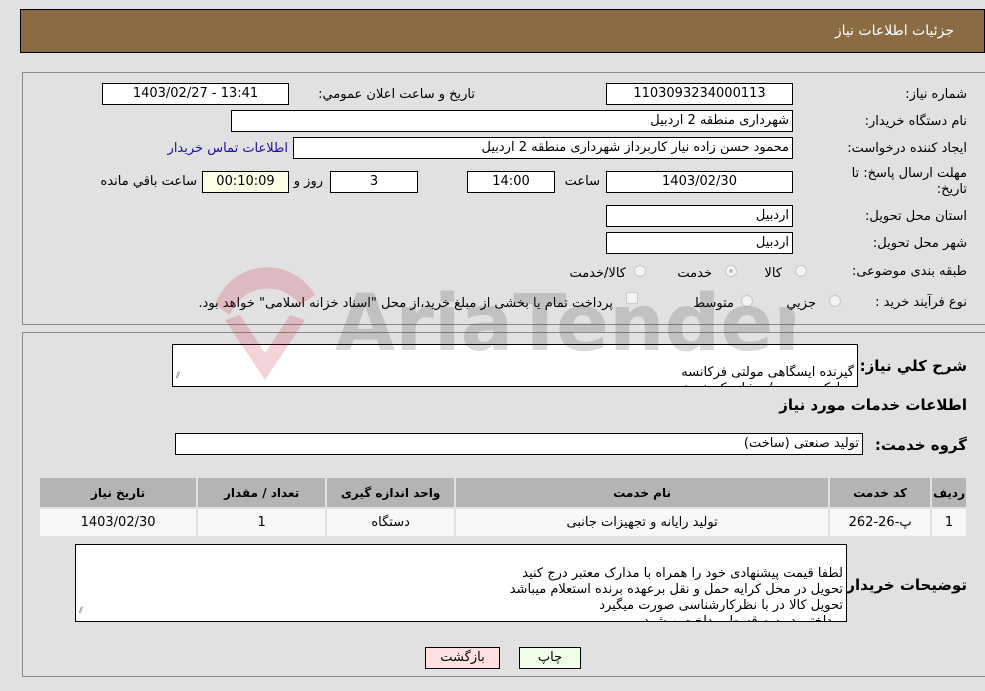 Image resolution: width=985 pixels, height=691 pixels. Describe the element at coordinates (519, 444) in the screenshot. I see `service-group-field: تولید صنعتی (ساخت)` at that location.